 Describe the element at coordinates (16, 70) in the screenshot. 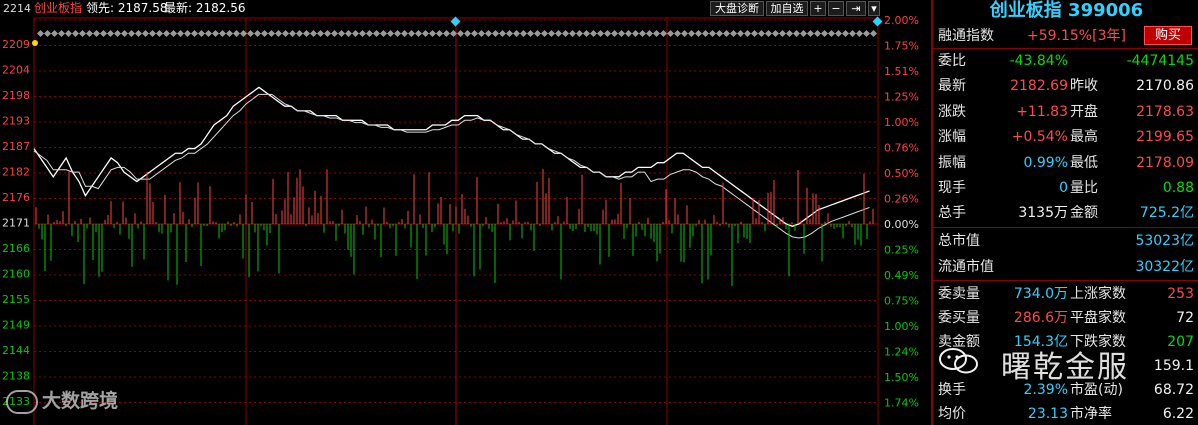

I see `left-axis-label: 2204` at that location.